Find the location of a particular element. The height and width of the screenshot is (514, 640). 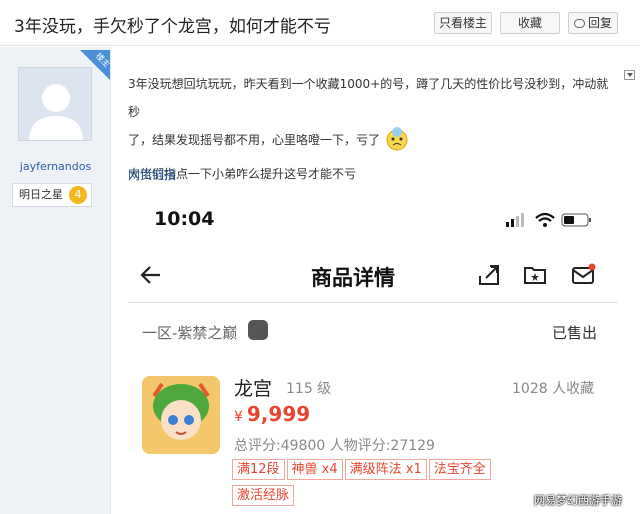

character-thumbnail is located at coordinates (181, 415).